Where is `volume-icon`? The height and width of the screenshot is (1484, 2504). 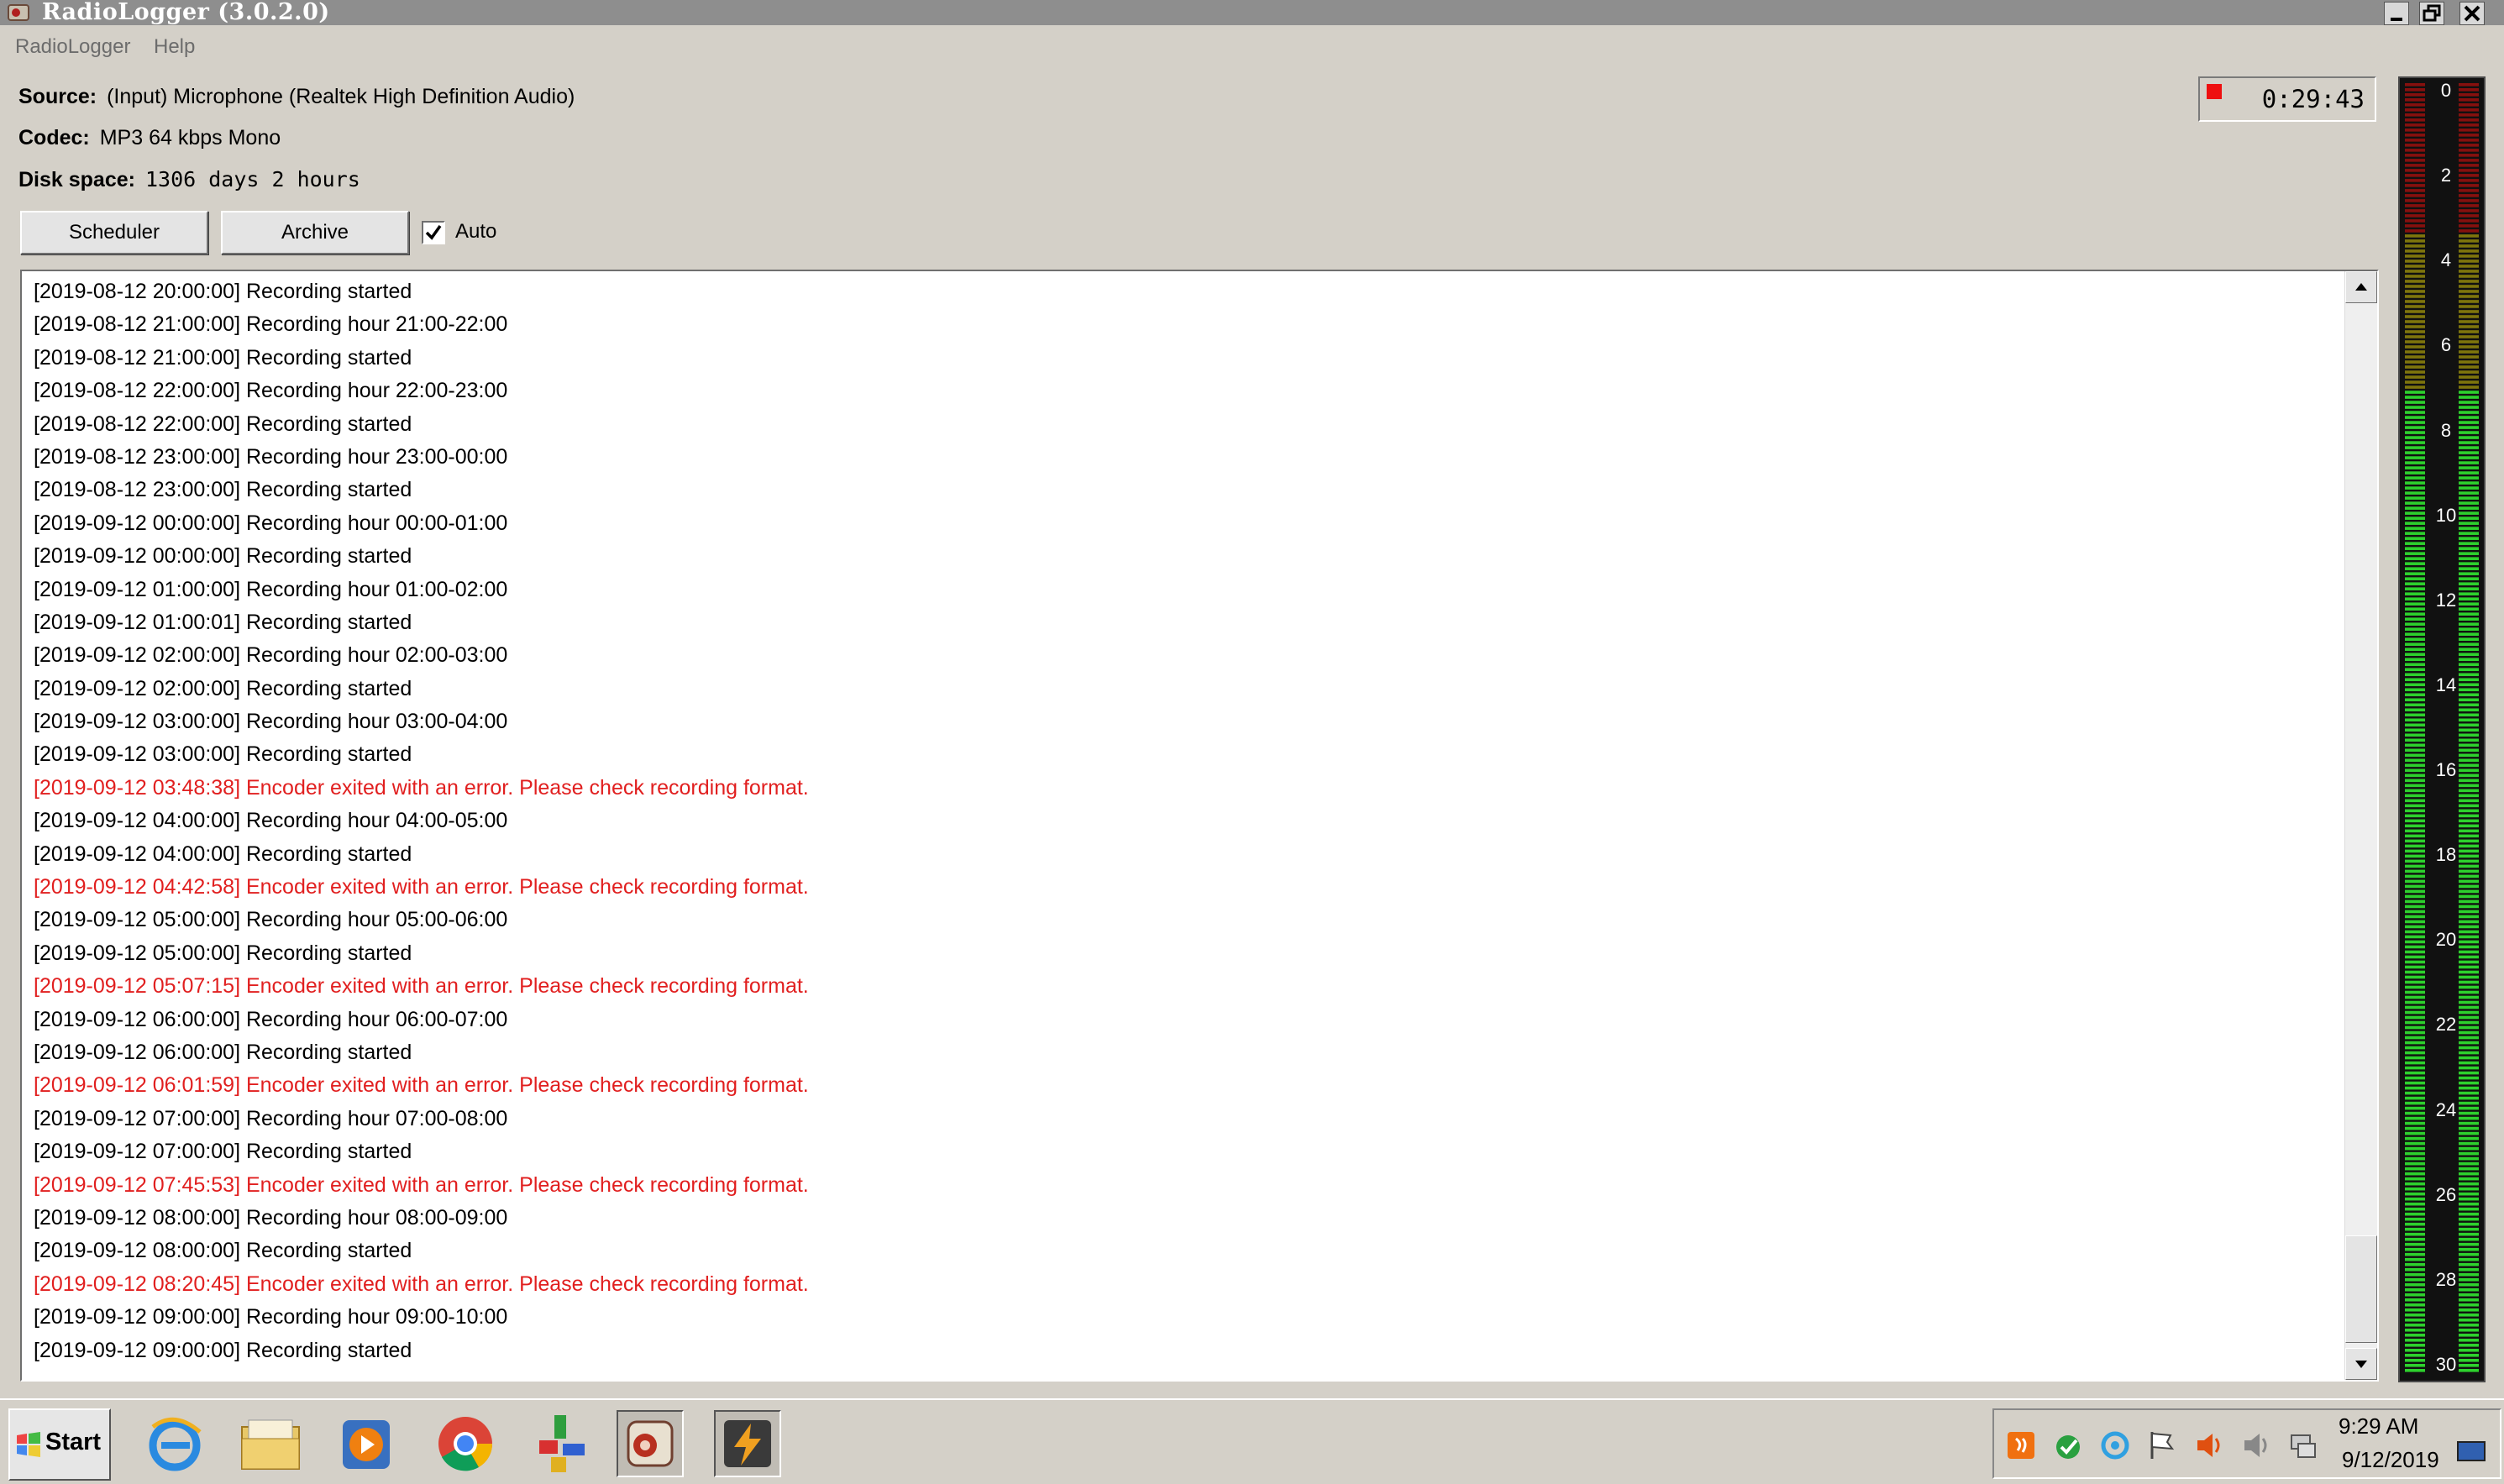 volume-icon is located at coordinates (2209, 1446).